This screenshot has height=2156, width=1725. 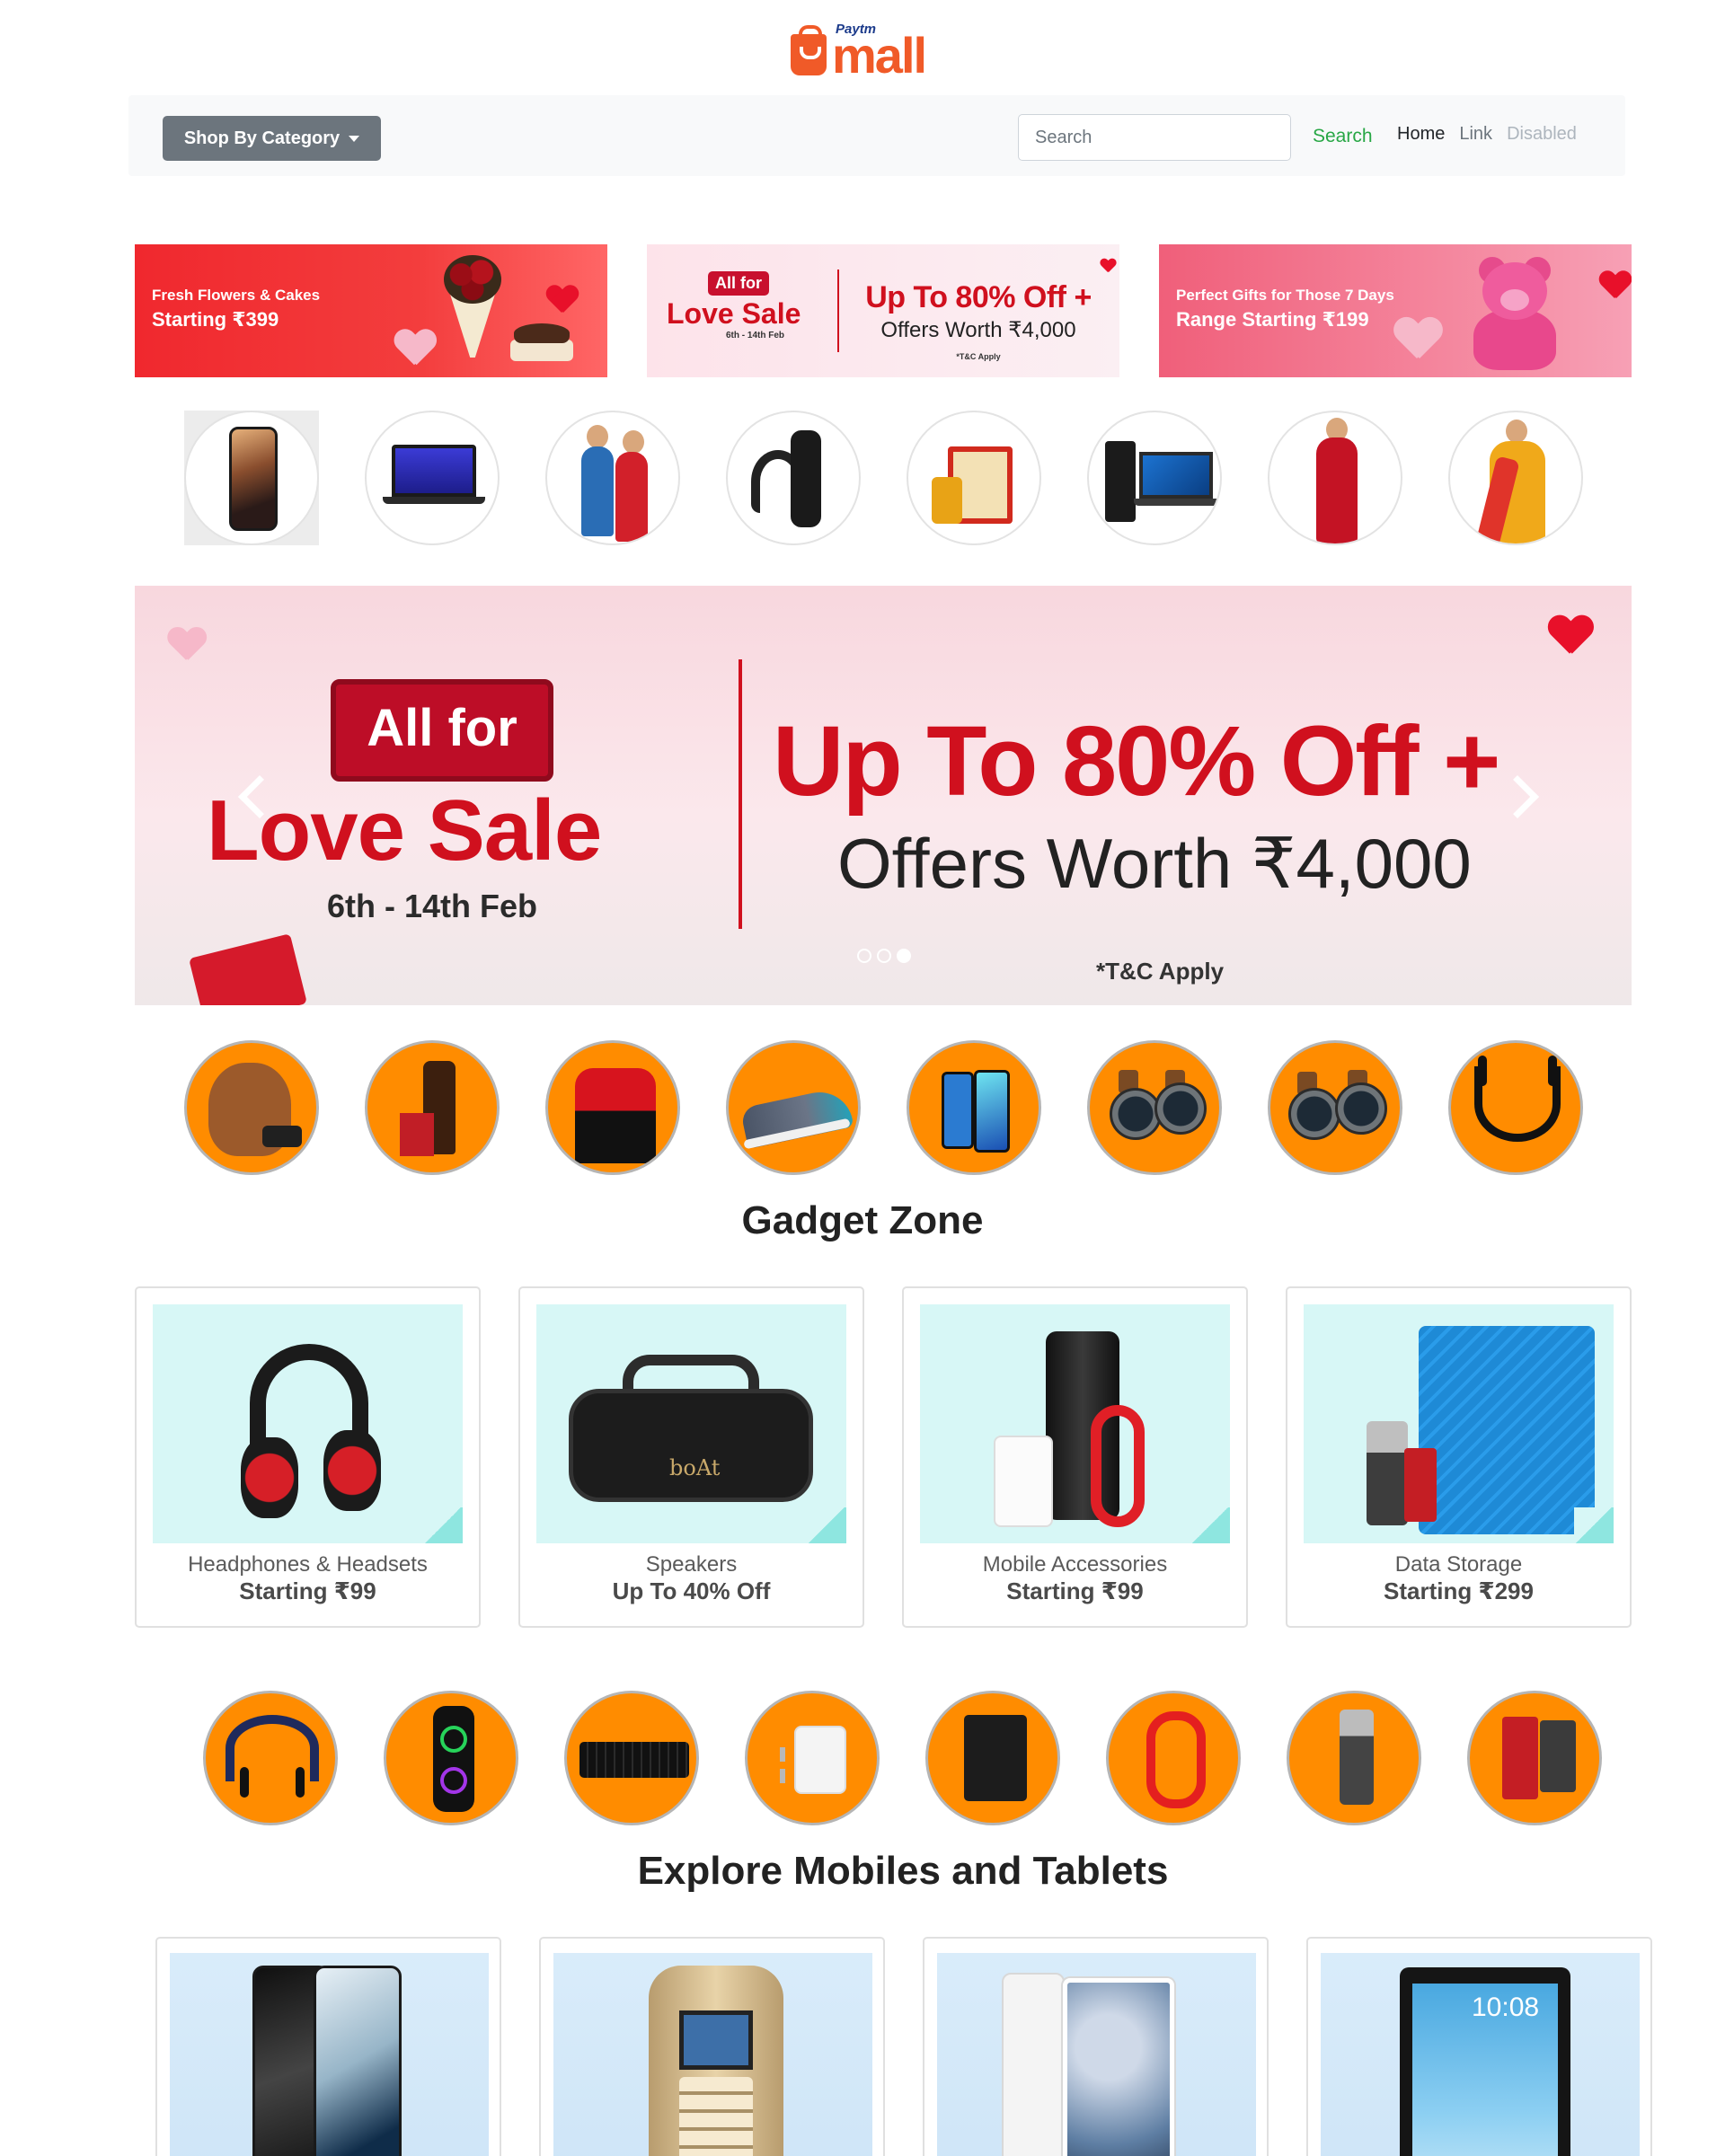 What do you see at coordinates (903, 1871) in the screenshot?
I see `mobiles-section-title: Explore Mobiles and Tablets` at bounding box center [903, 1871].